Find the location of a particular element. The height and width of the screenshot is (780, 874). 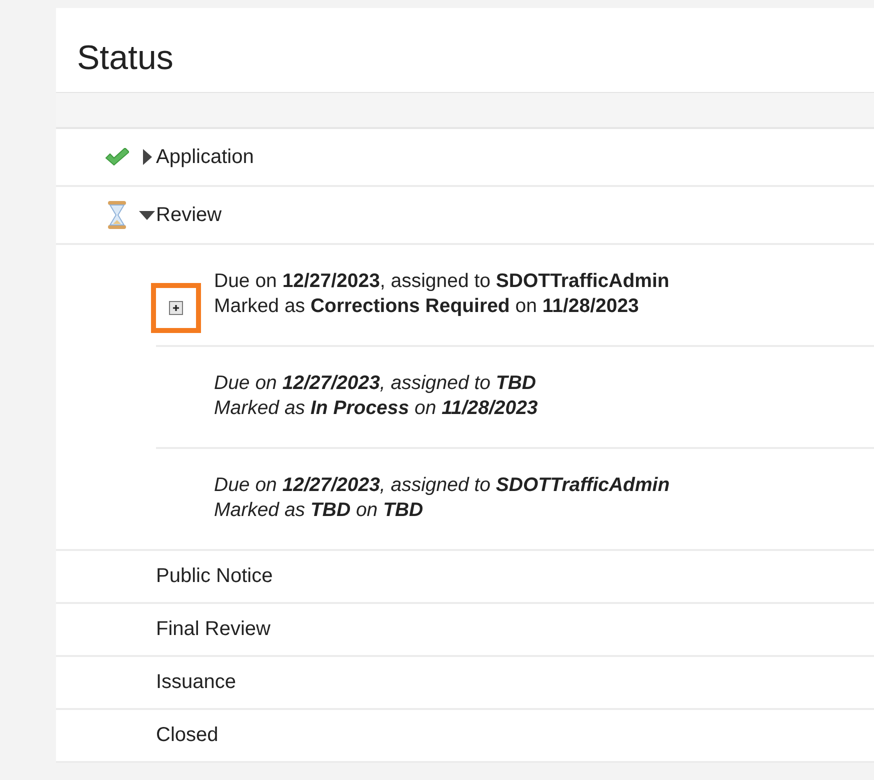

stage-label: Closed is located at coordinates (187, 735).